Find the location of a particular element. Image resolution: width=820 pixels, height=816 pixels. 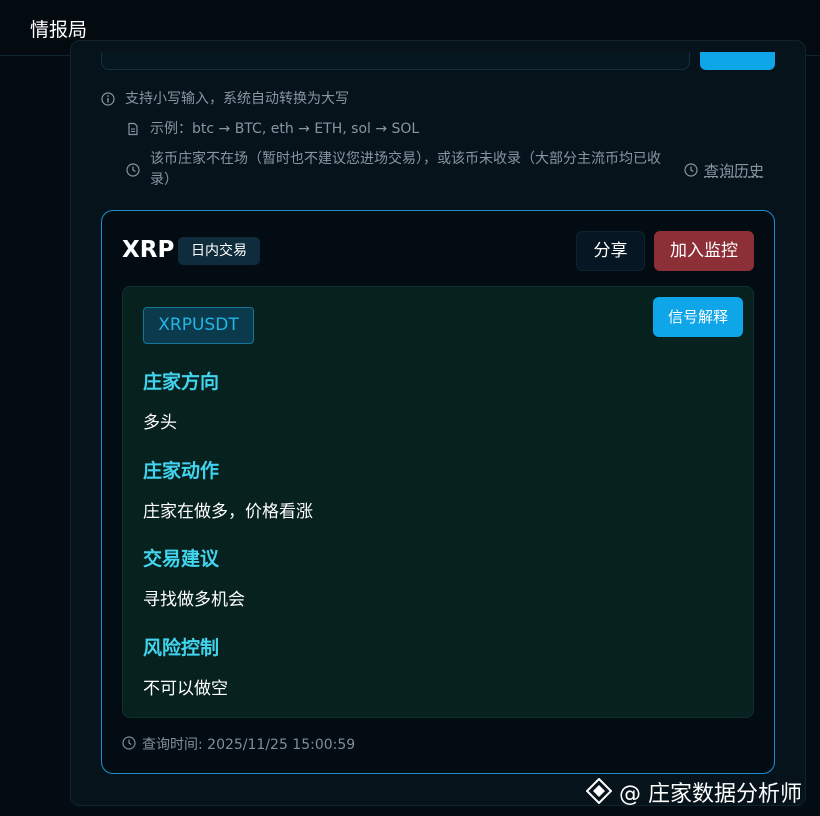

hint-example-text: 示例：btc → BTC, eth → ETH, sol → SOL is located at coordinates (285, 129).